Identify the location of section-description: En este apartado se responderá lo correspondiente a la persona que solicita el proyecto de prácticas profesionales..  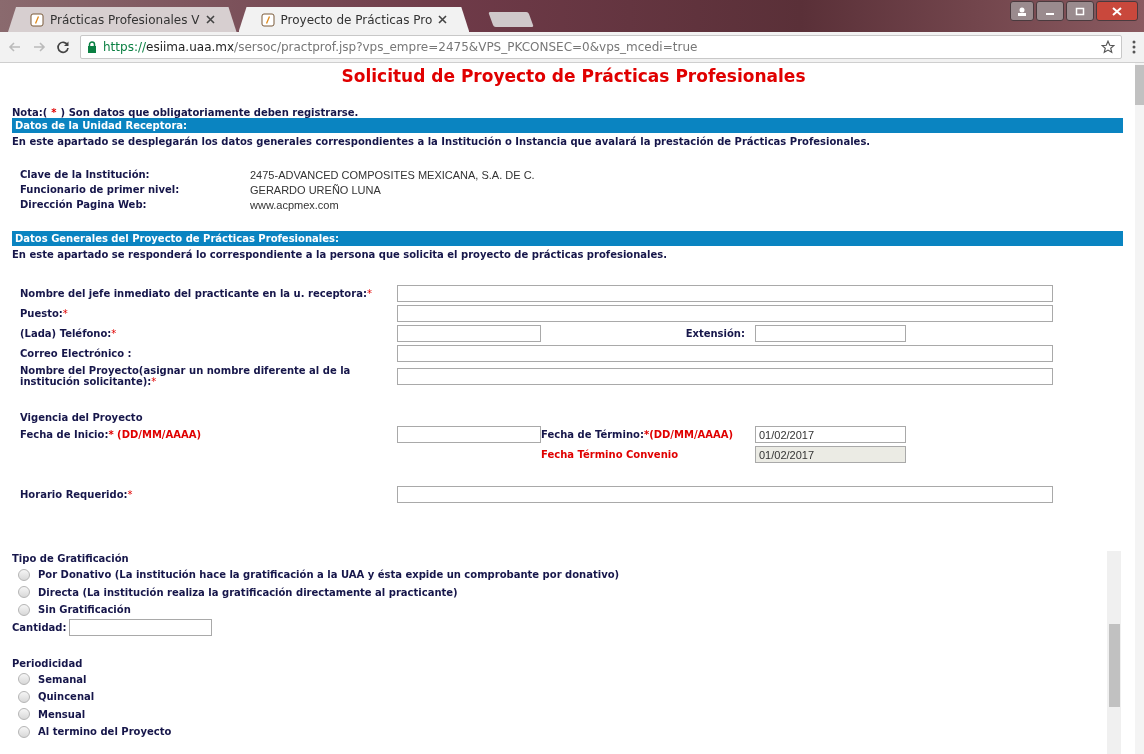
(340, 254).